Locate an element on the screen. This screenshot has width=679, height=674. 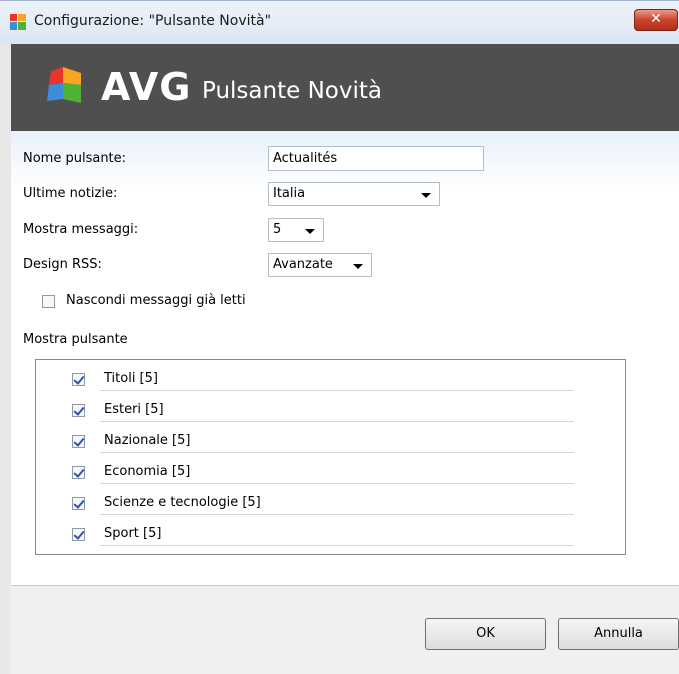
list-item-label: Esteri [5] is located at coordinates (134, 409).